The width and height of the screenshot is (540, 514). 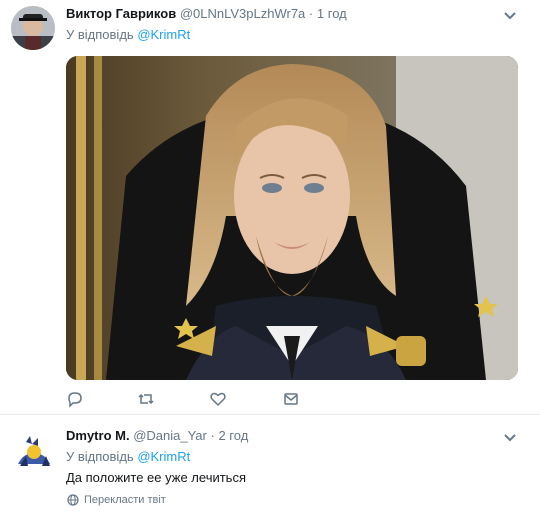 I want to click on translate-label: Перекласти твіт, so click(x=125, y=500).